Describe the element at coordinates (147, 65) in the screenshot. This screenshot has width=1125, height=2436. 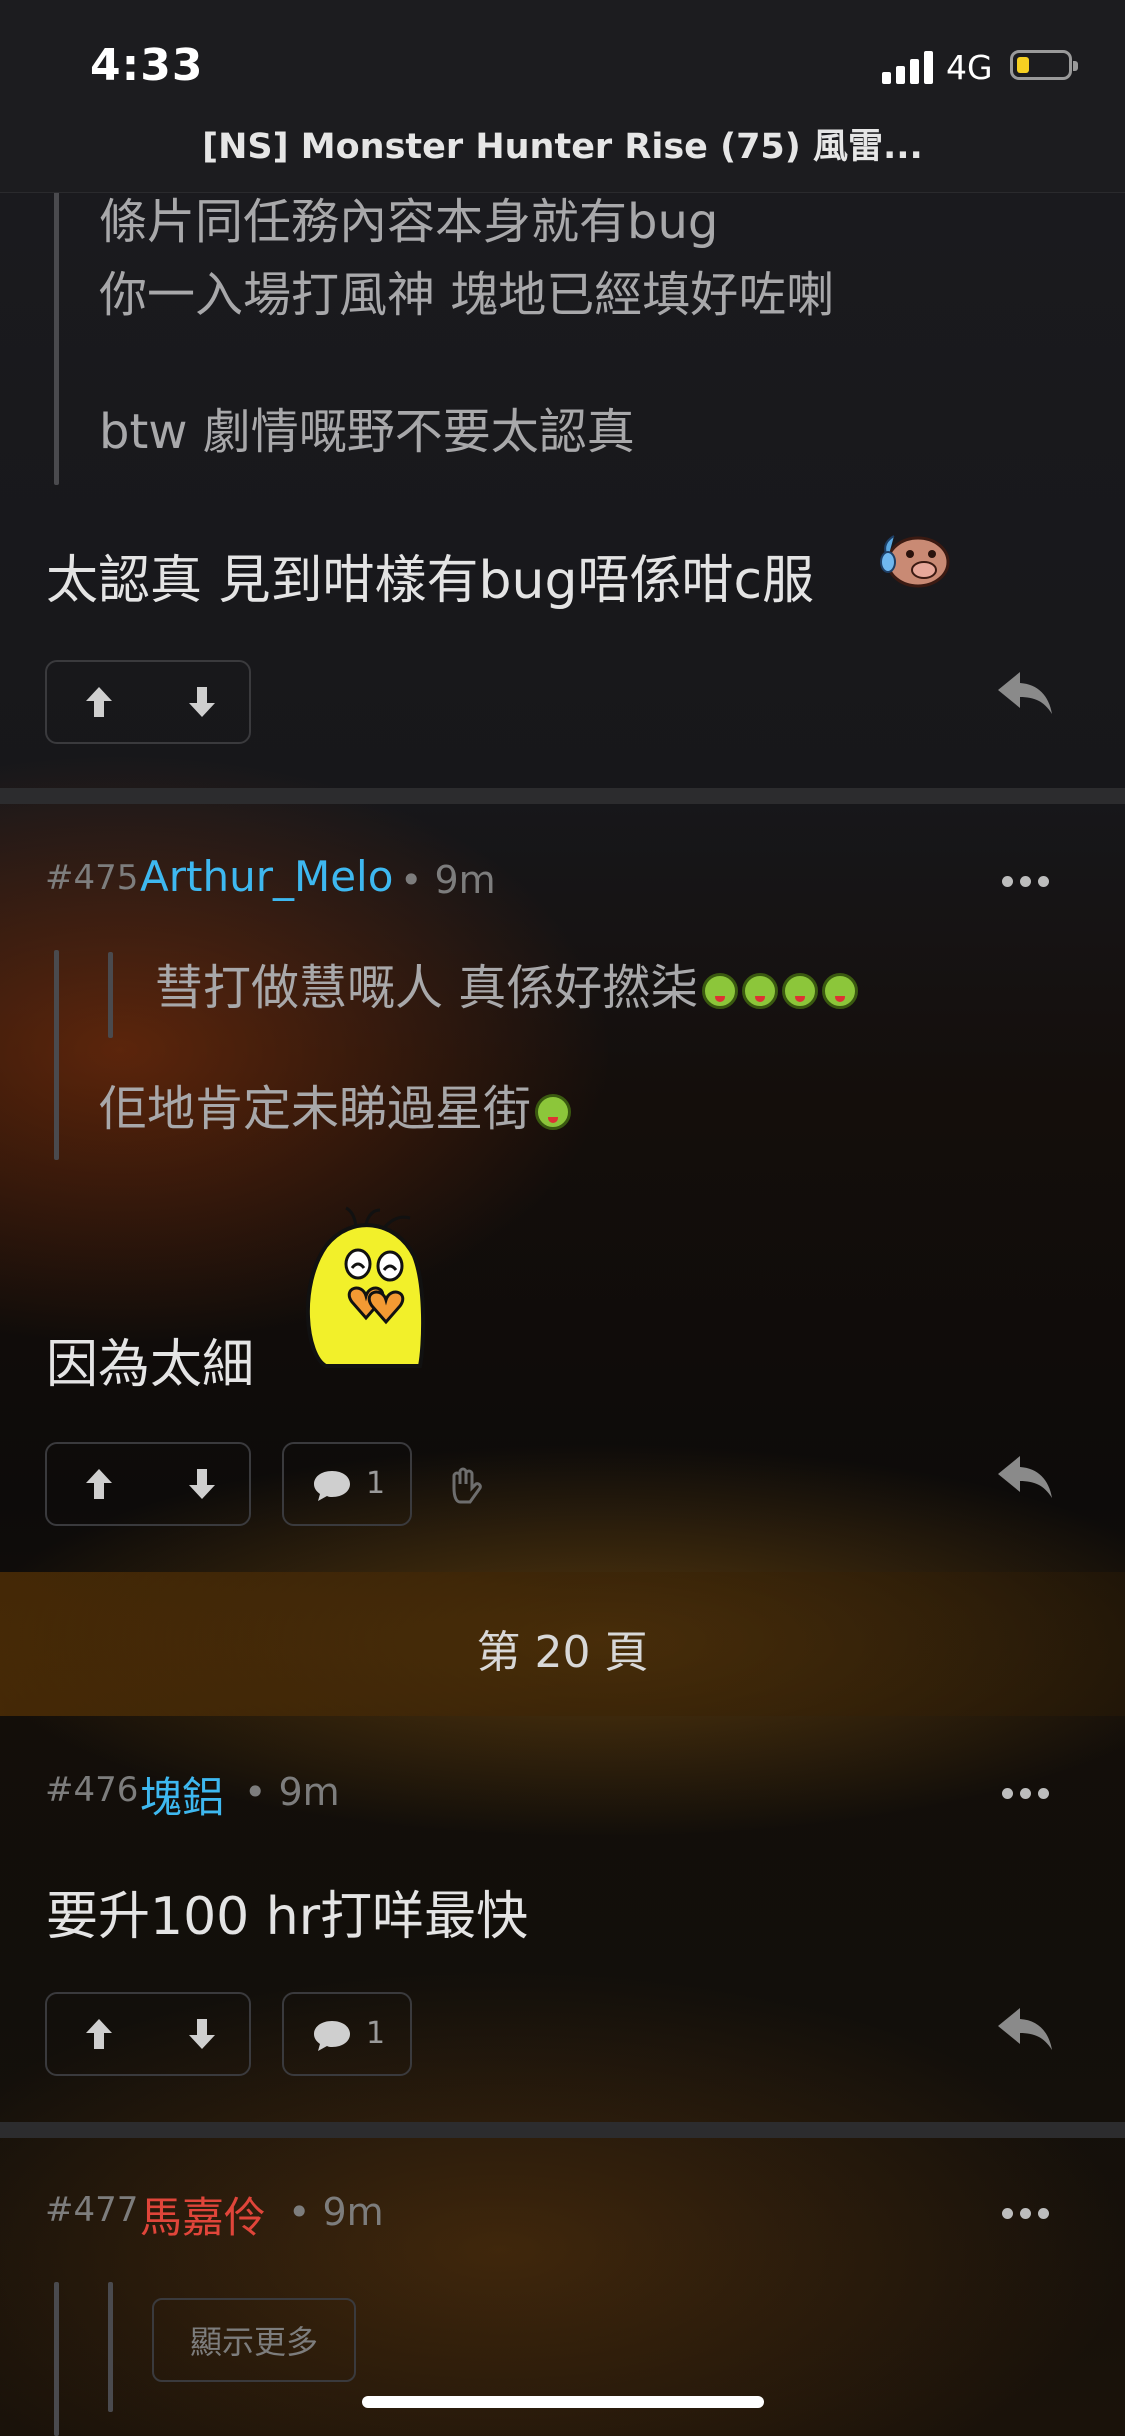
I see `status-time: 4:33` at that location.